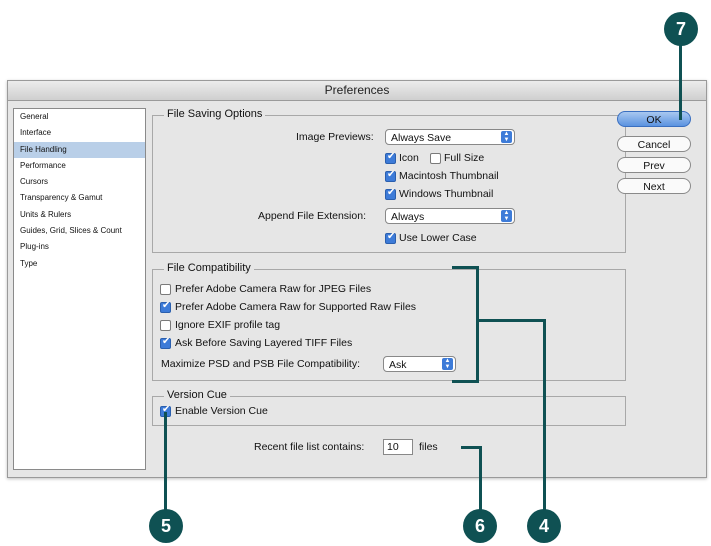 Image resolution: width=711 pixels, height=546 pixels. I want to click on recent-files-label: Recent file list contains:, so click(309, 447).